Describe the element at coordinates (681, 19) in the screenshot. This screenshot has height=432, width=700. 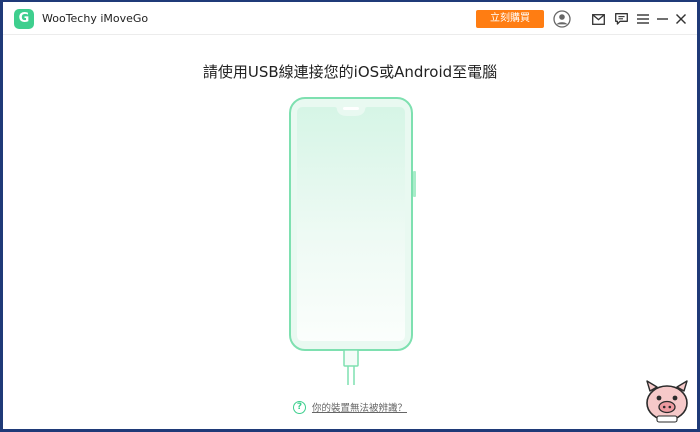
I see `close-icon` at that location.